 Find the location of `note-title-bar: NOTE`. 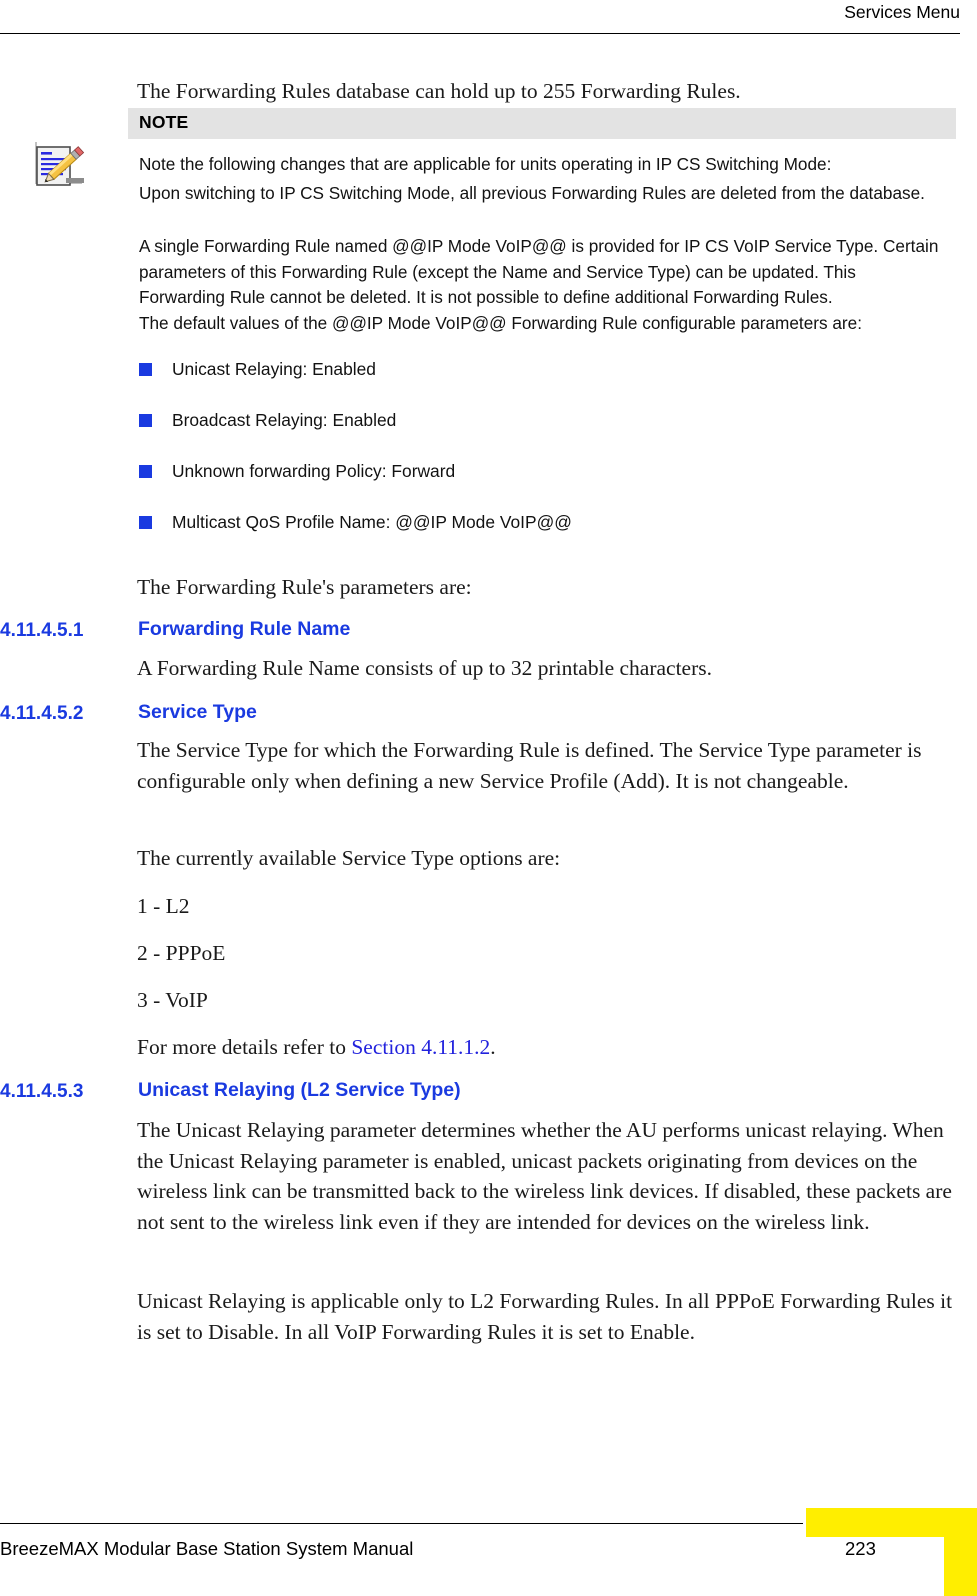

note-title-bar: NOTE is located at coordinates (542, 123).